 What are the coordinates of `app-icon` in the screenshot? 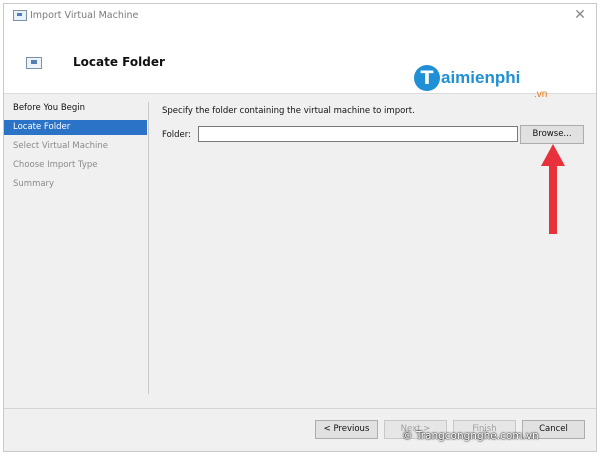 It's located at (20, 15).